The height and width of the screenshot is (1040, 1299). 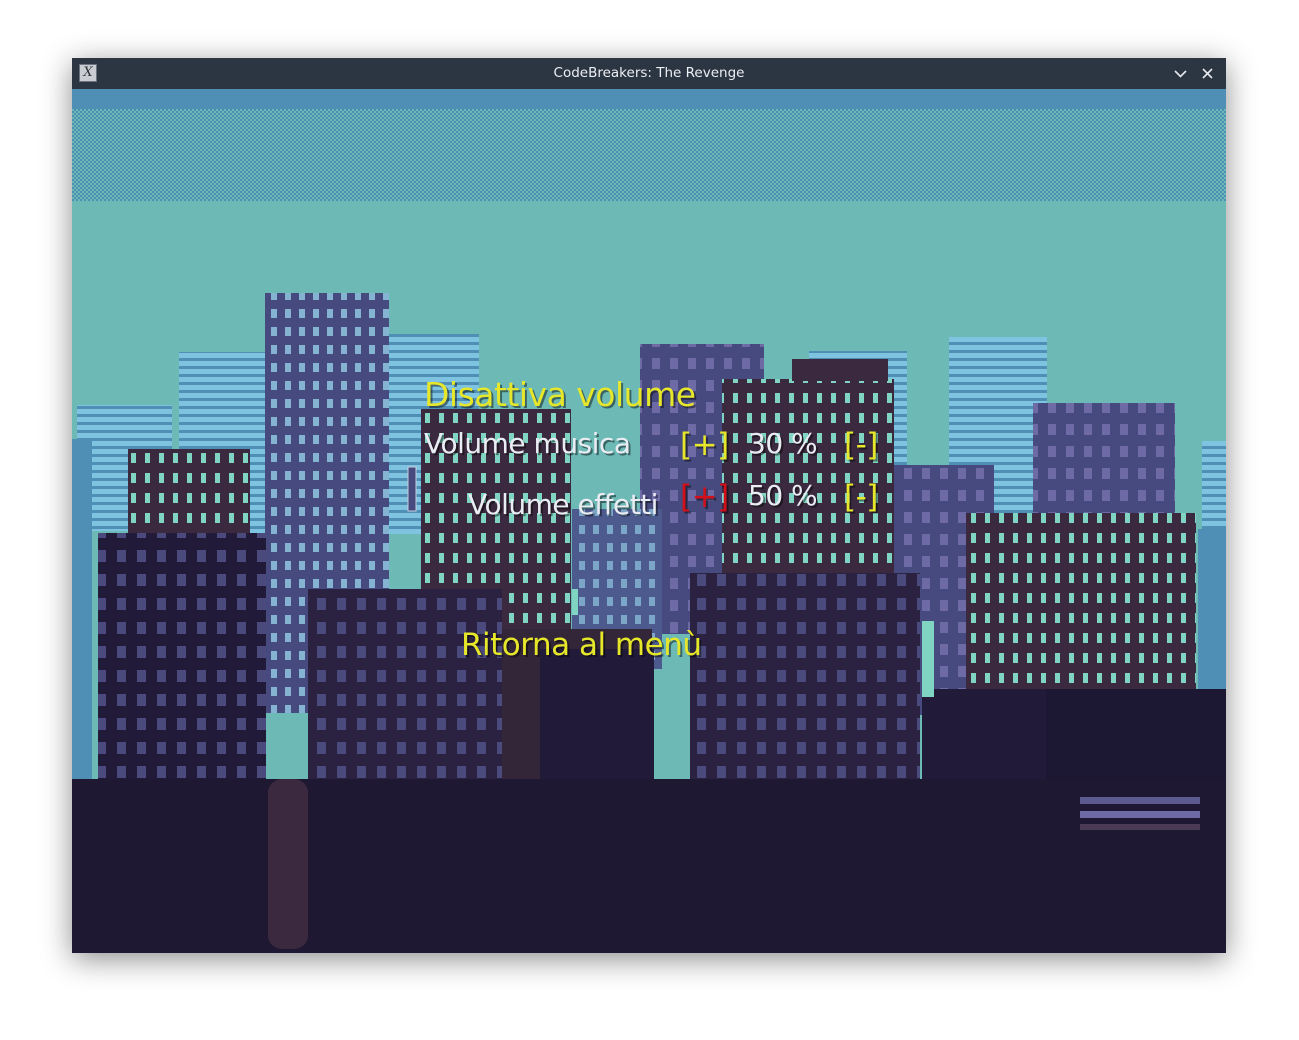 I want to click on music-volume-value: 30 %, so click(x=783, y=443).